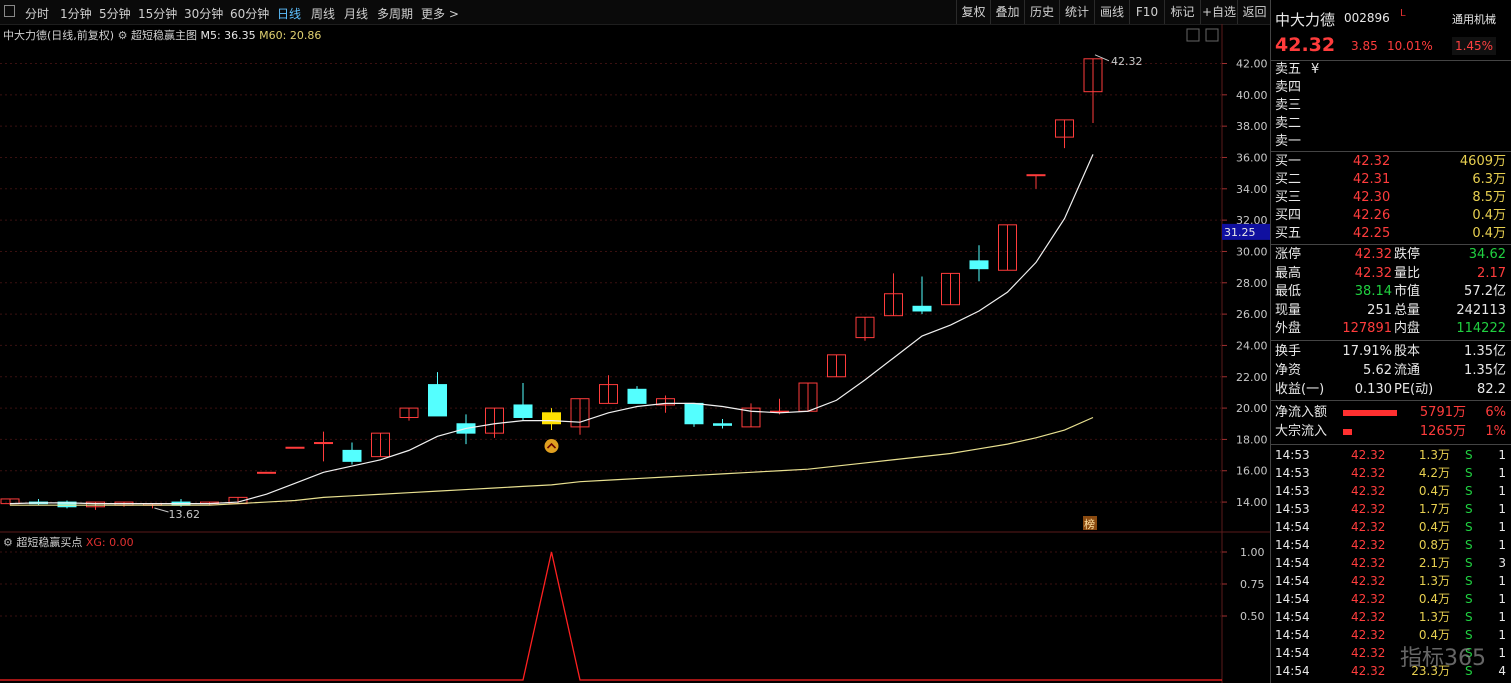 This screenshot has width=1511, height=683. What do you see at coordinates (1372, 197) in the screenshot?
I see `bid-price: 42.30` at bounding box center [1372, 197].